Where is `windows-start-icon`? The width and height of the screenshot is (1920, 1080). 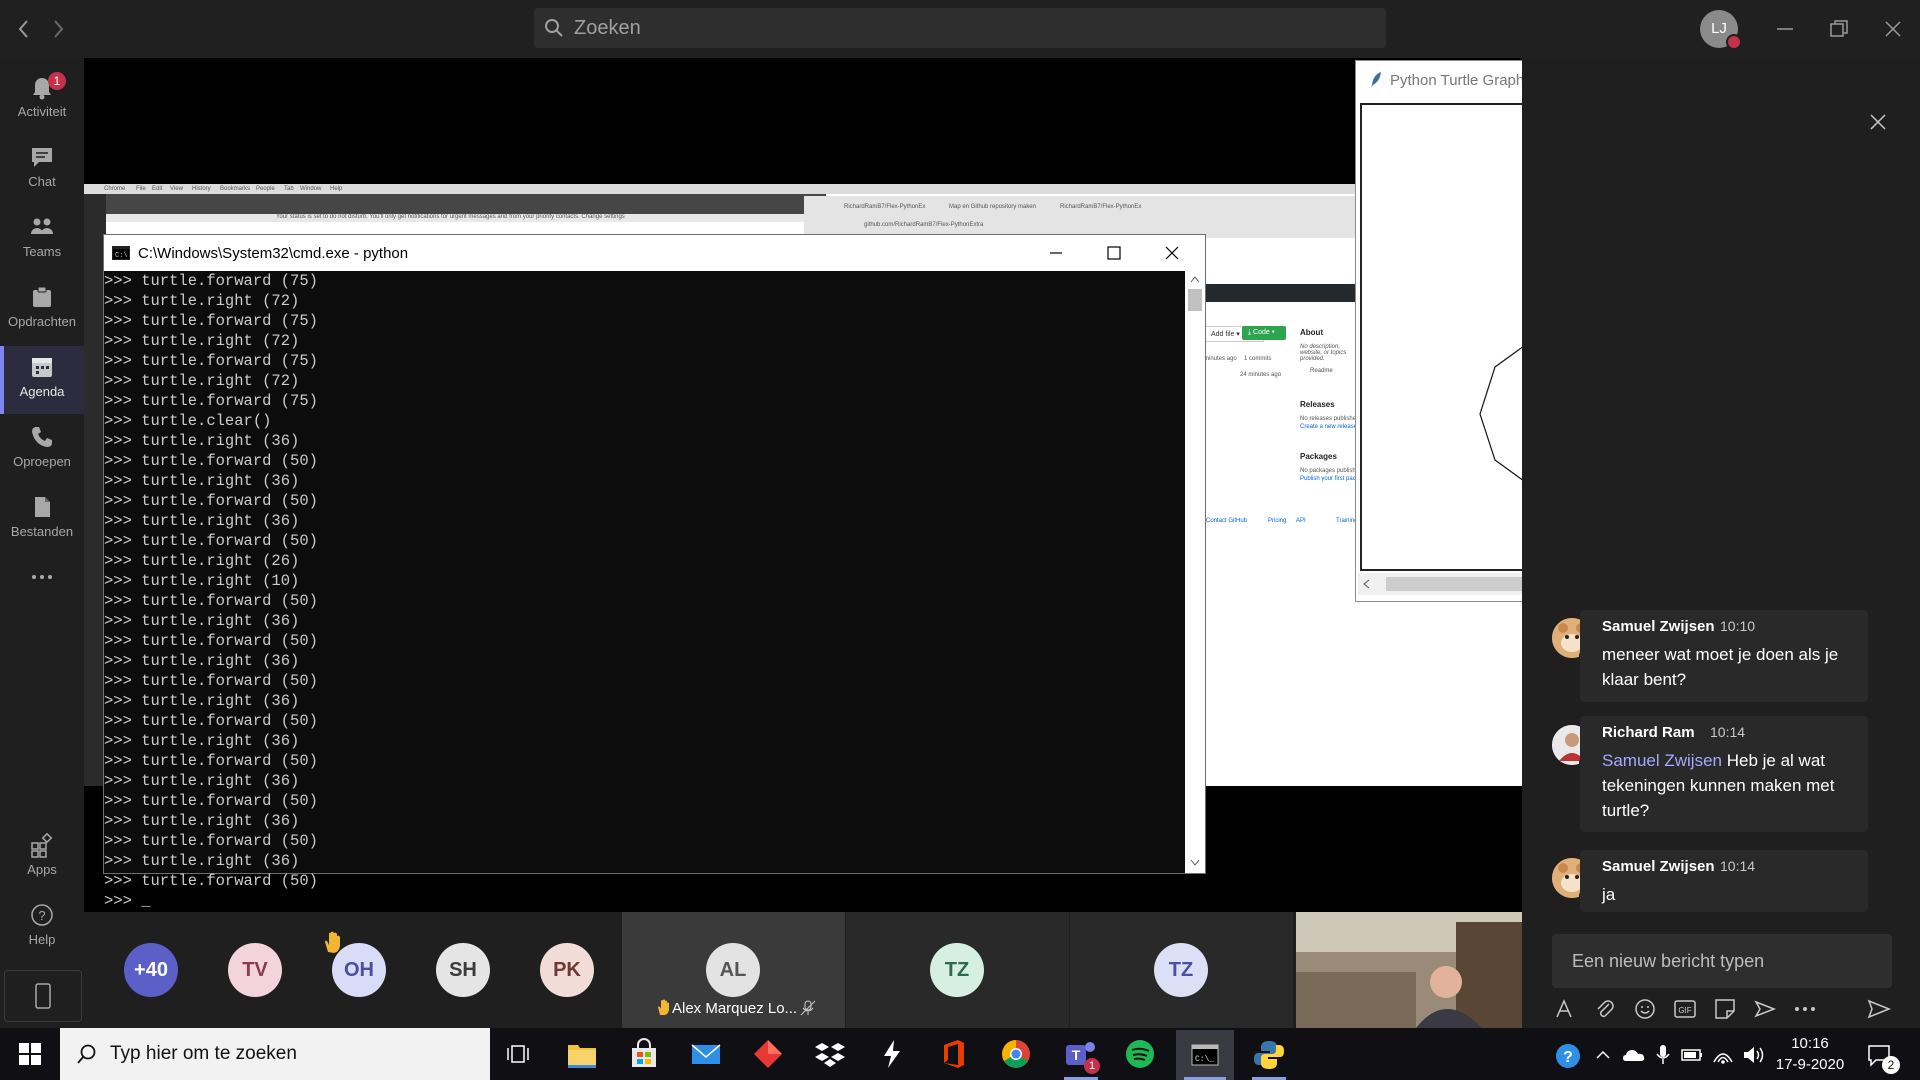
windows-start-icon is located at coordinates (30, 1054).